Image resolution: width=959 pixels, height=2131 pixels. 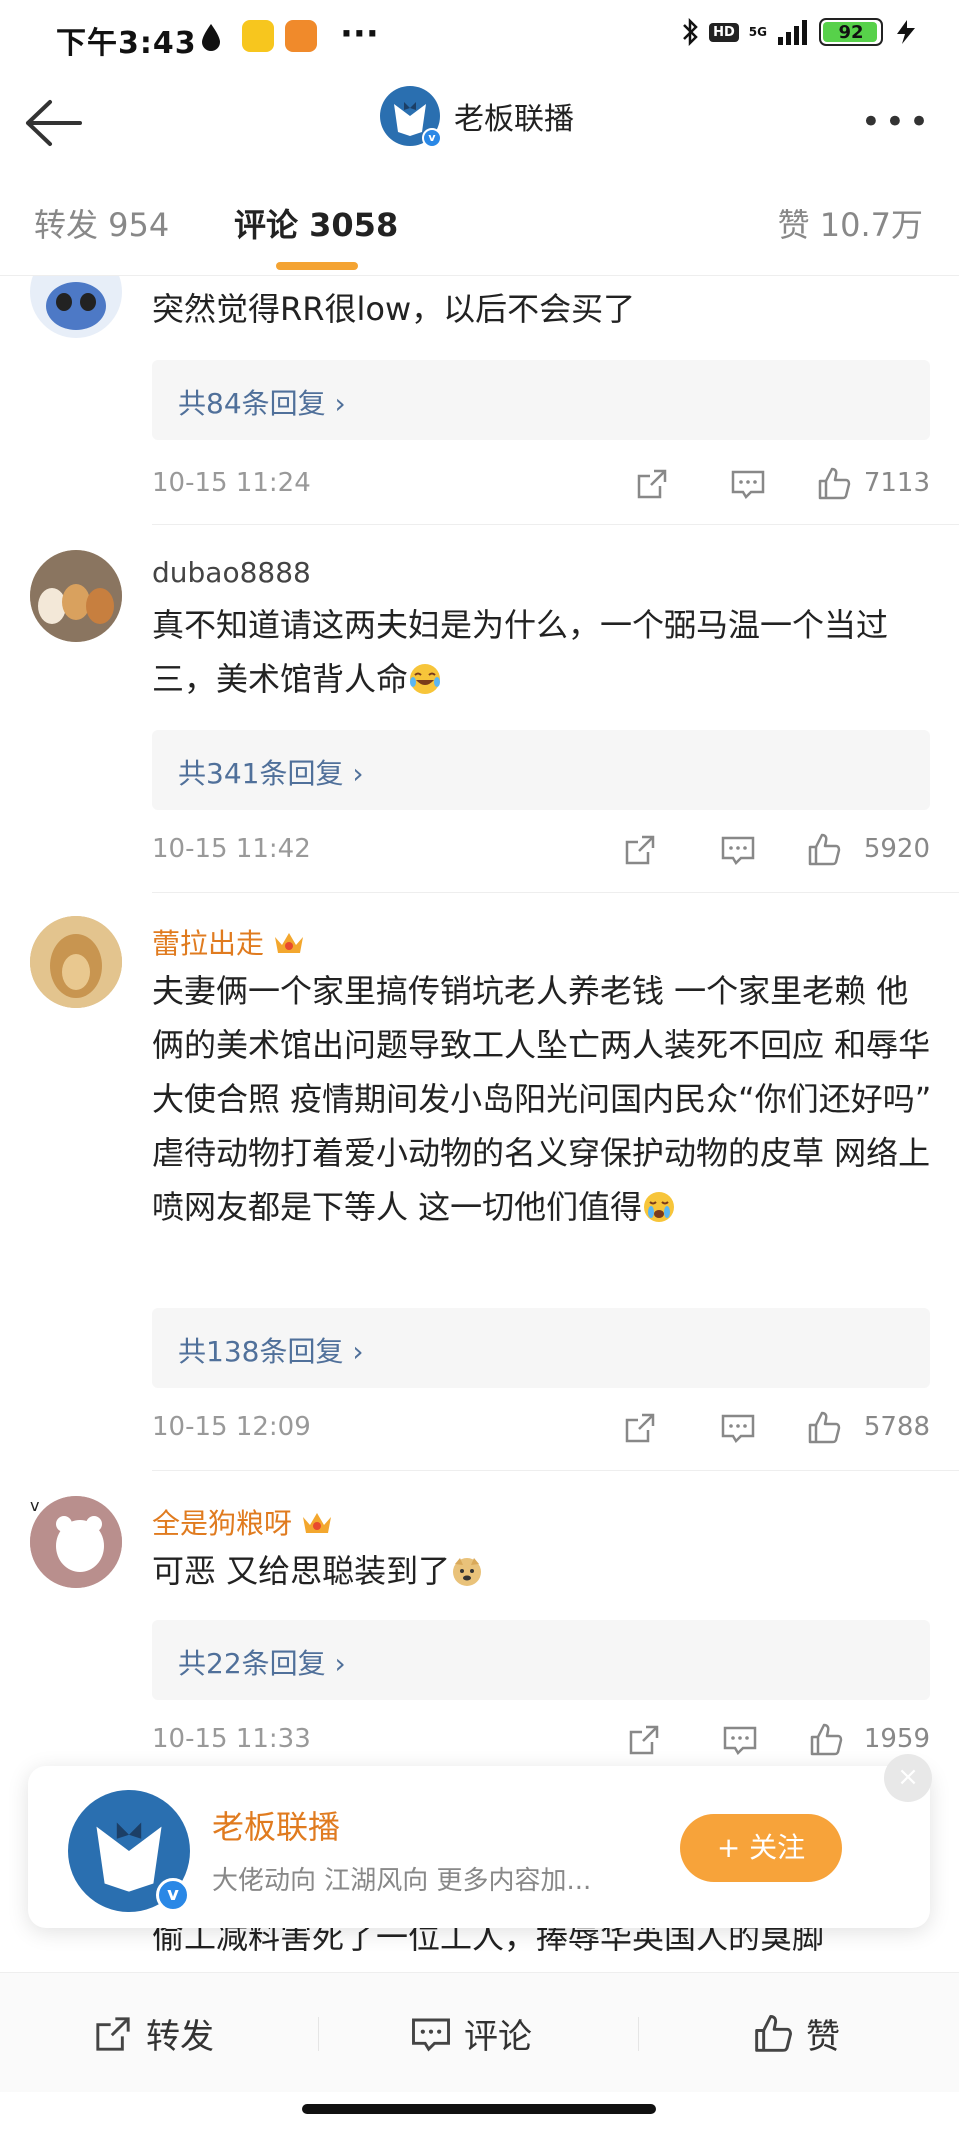 What do you see at coordinates (76, 306) in the screenshot?
I see `stitch-avatar-icon` at bounding box center [76, 306].